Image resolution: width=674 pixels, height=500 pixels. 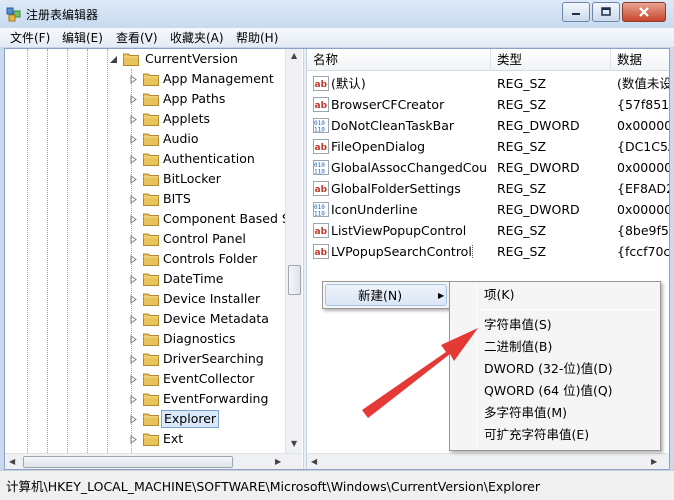 What do you see at coordinates (145, 239) in the screenshot?
I see `tree-item-control-panel: Control Panel` at bounding box center [145, 239].